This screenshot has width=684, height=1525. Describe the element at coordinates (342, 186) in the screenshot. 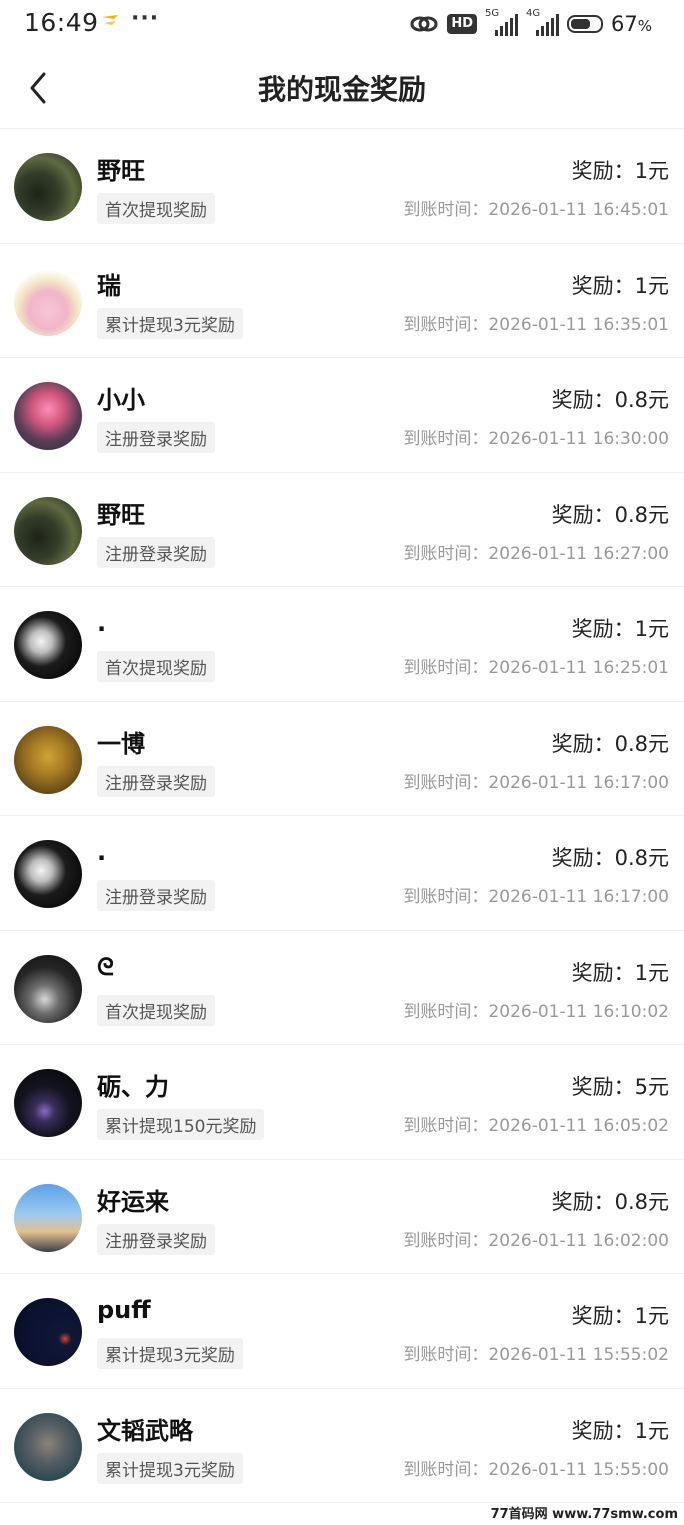

I see `reward-row: 野旺首次提现奖励 奖励：1元到账时间：2026-01-11 16:45:01` at that location.